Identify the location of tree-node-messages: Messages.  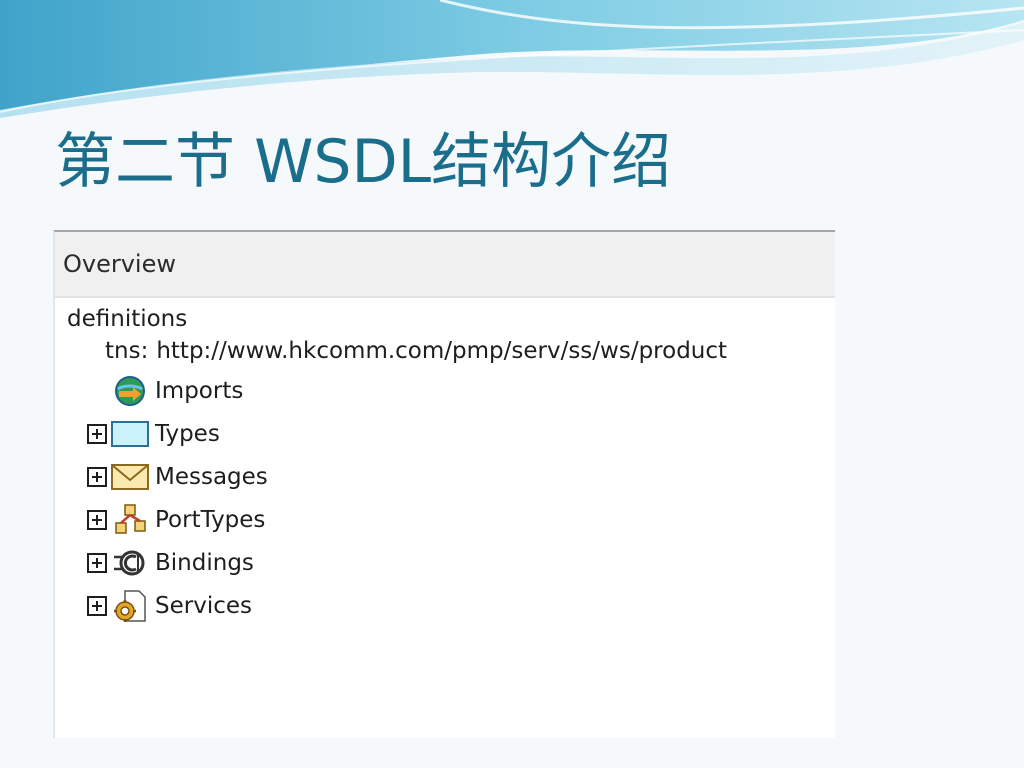
(177, 477).